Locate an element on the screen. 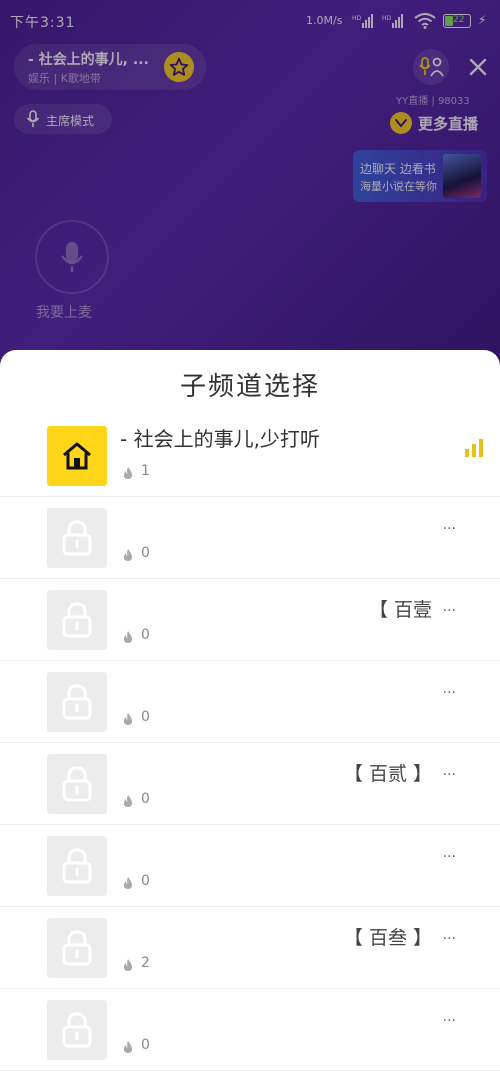  channel-name: 【 百壹 is located at coordinates (400, 610).